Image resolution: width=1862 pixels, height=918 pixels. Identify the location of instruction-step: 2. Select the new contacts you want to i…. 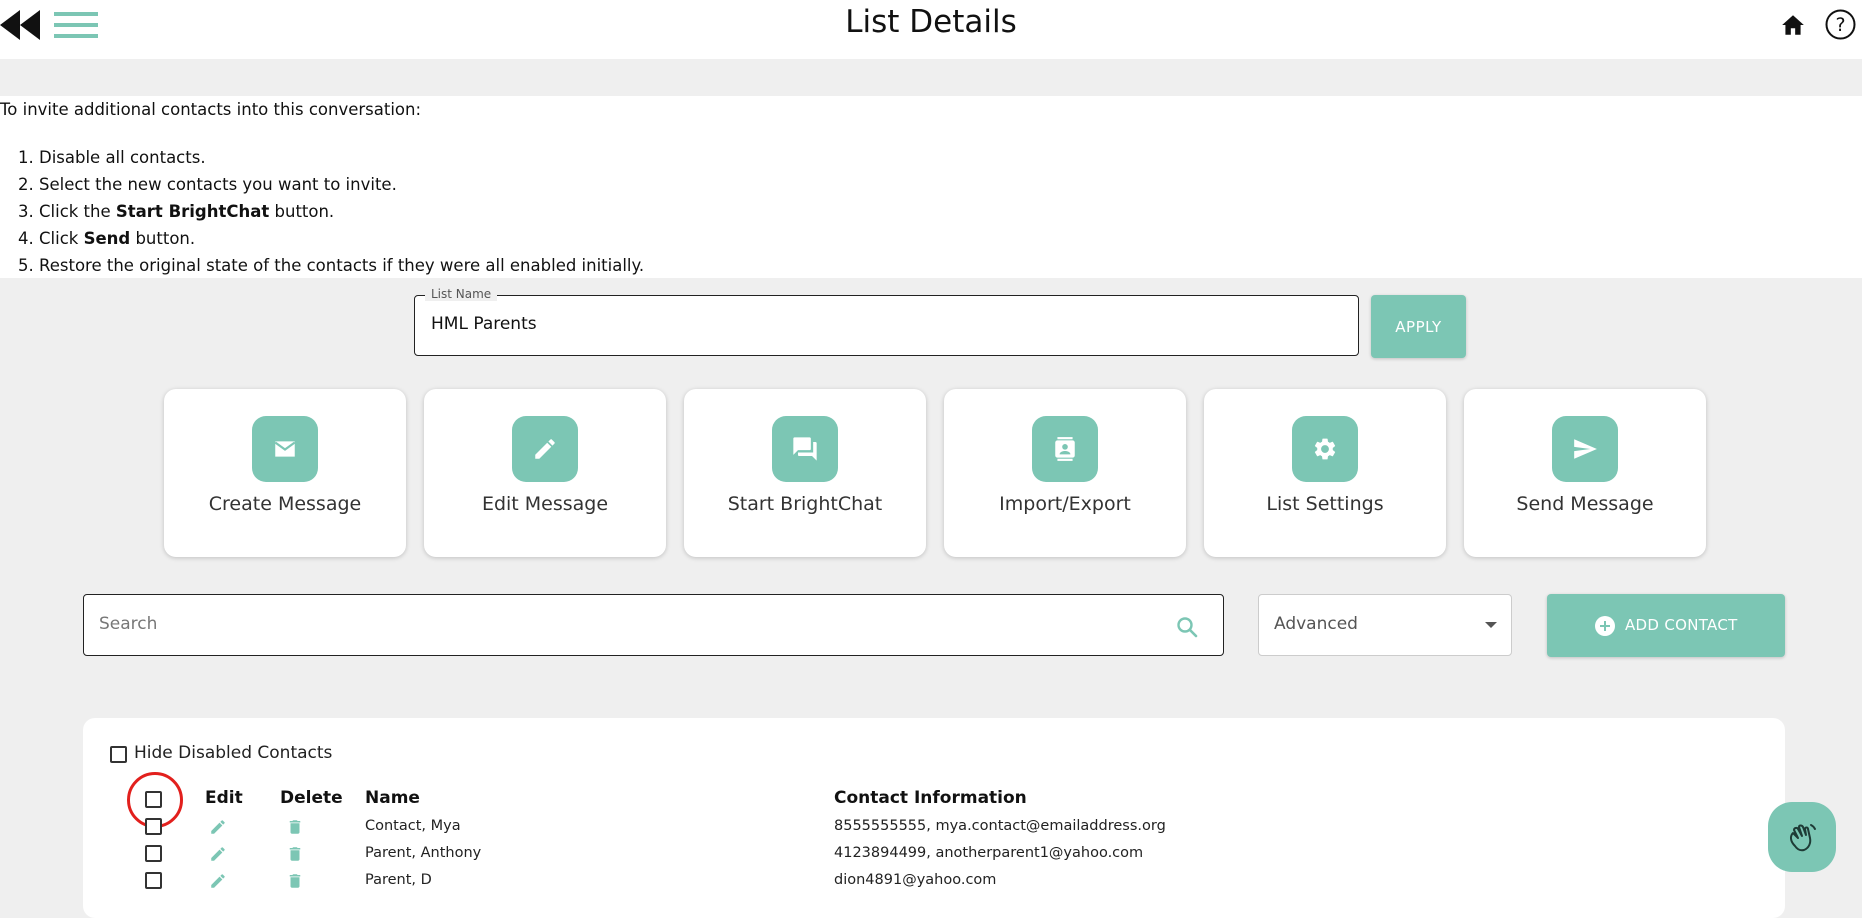
(207, 184).